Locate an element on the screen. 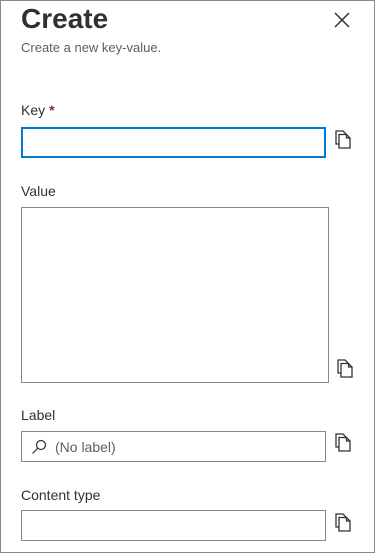 The width and height of the screenshot is (375, 553). content-type-copy-icon is located at coordinates (343, 522).